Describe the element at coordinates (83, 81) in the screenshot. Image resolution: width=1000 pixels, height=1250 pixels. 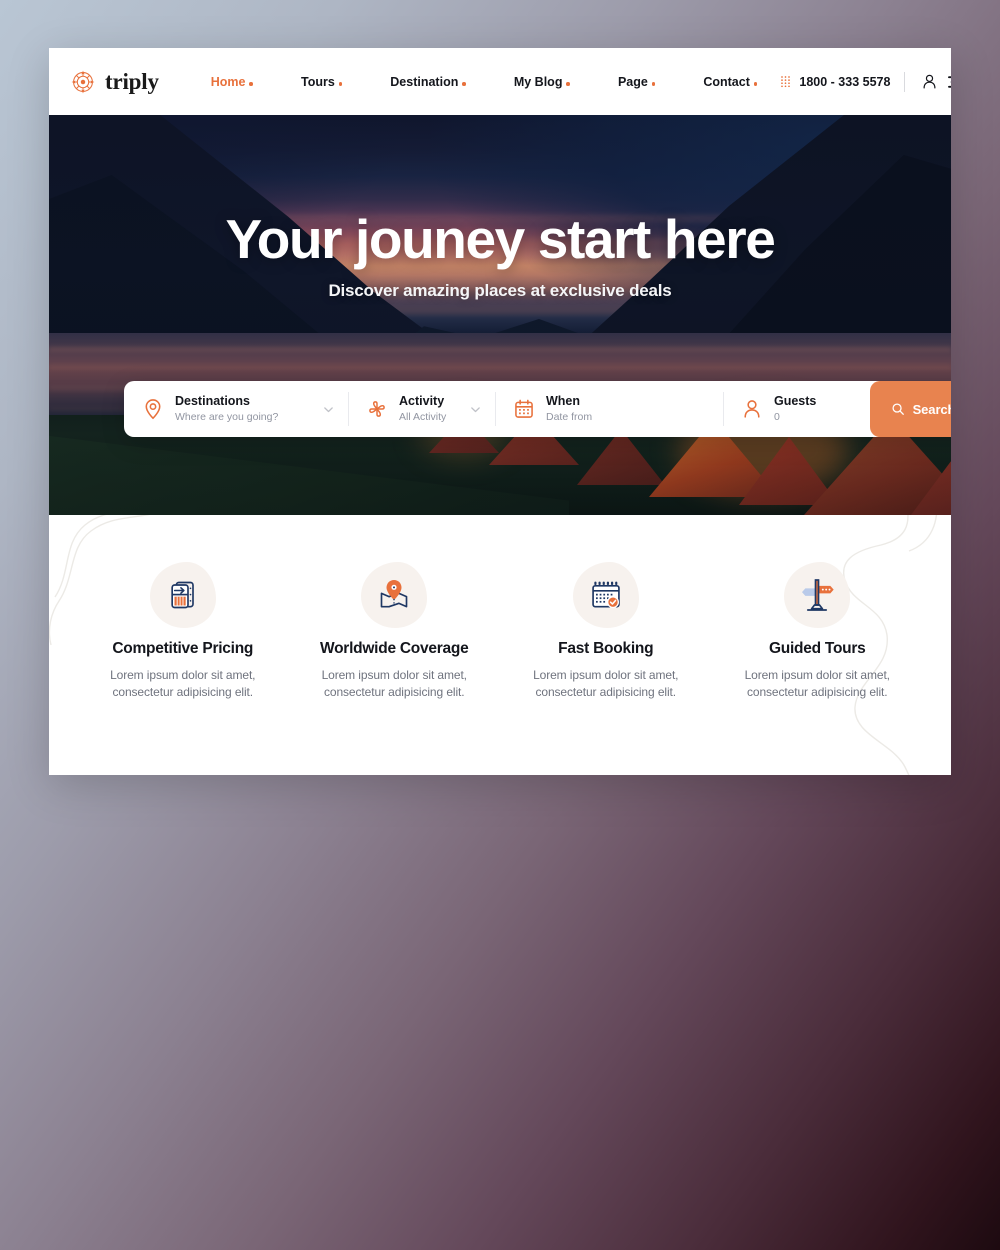
I see `compass-rosette-icon` at that location.